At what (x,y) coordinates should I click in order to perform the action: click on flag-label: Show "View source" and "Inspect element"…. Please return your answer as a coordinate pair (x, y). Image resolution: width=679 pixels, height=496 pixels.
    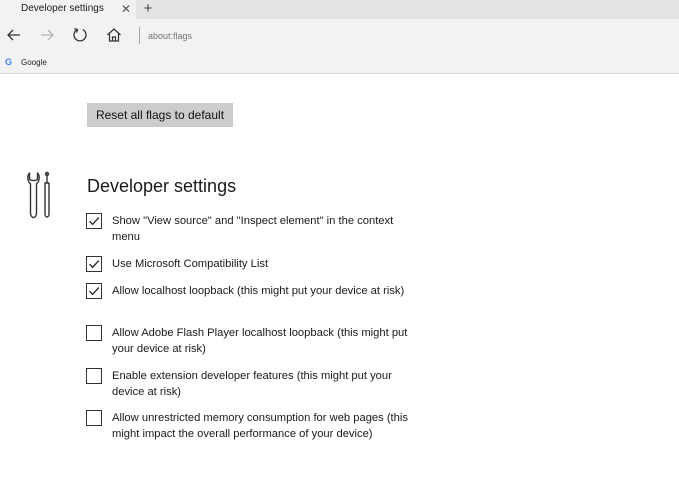
    Looking at the image, I should click on (253, 229).